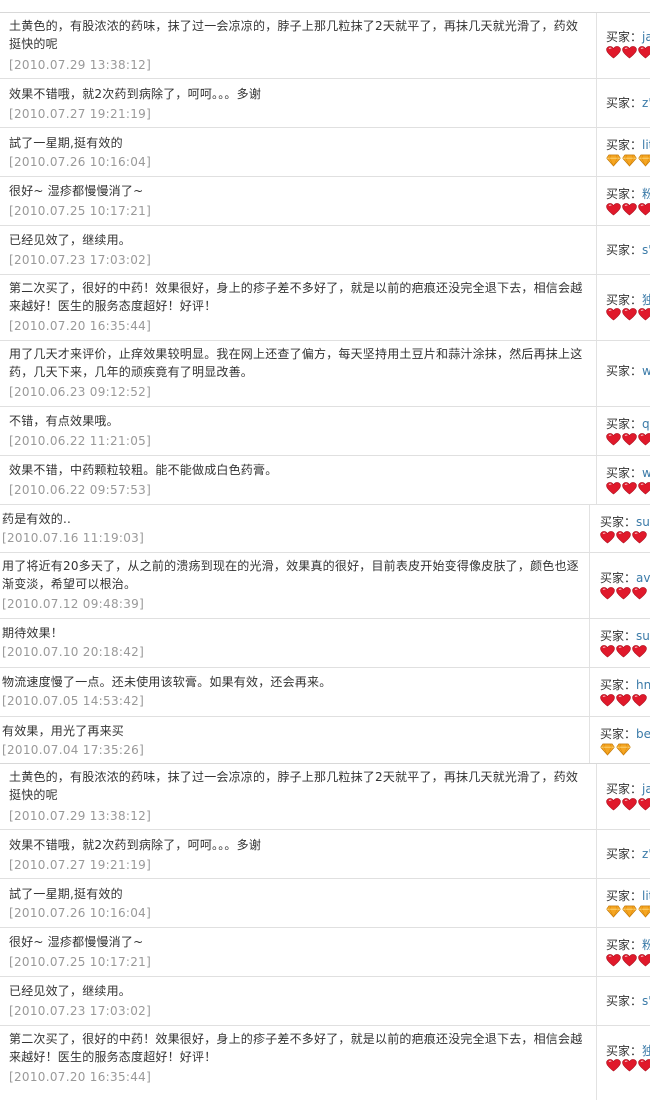 The image size is (650, 1100). What do you see at coordinates (643, 685) in the screenshot?
I see `buyer-name-link: hn` at bounding box center [643, 685].